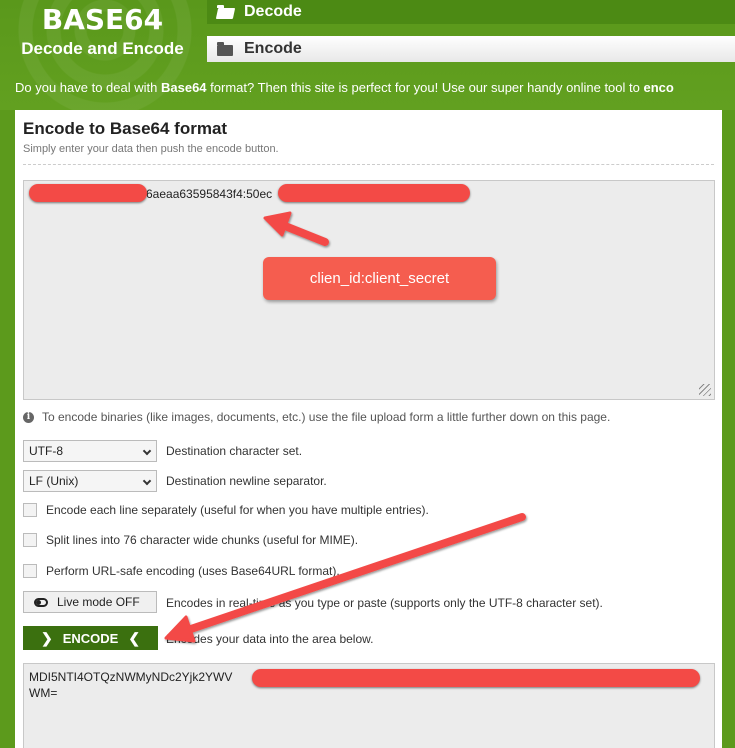 The height and width of the screenshot is (748, 735). I want to click on annotation-callout: clien_id:client_secret, so click(379, 278).